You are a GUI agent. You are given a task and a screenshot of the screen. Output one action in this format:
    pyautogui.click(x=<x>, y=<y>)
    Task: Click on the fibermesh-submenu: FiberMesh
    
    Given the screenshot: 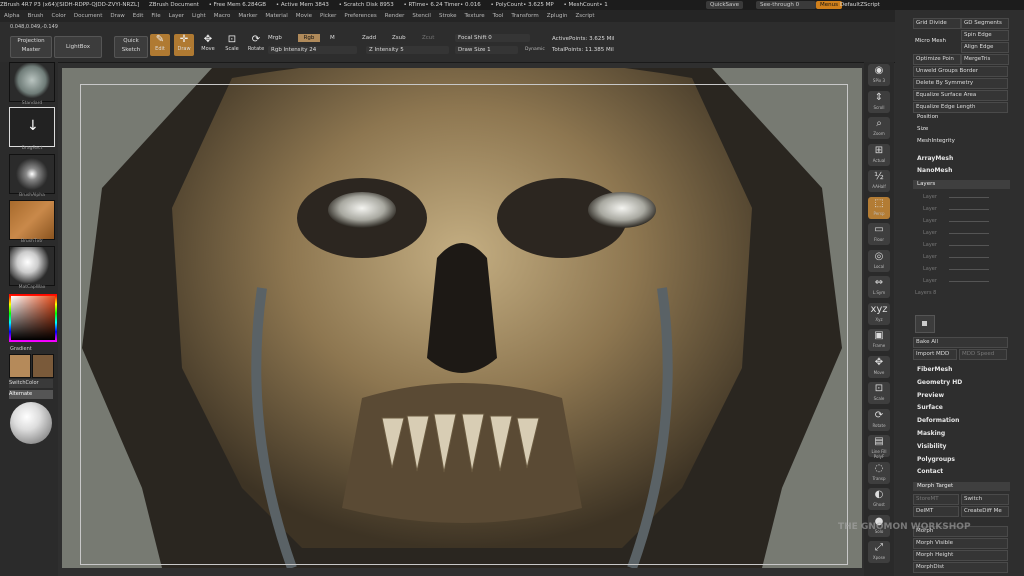 What is the action you would take?
    pyautogui.click(x=934, y=369)
    